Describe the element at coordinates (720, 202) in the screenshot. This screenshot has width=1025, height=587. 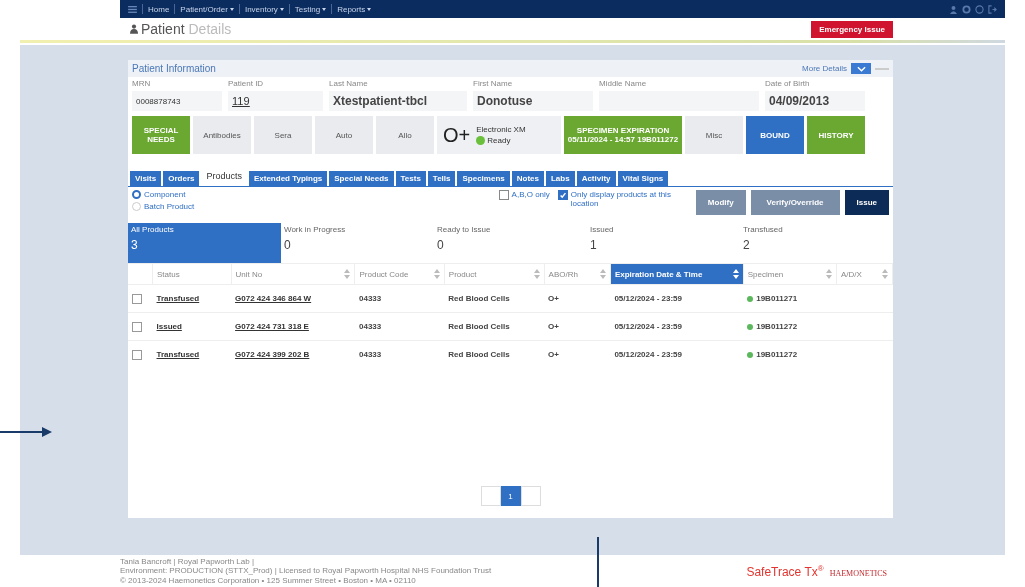
I see `action-button: Modify` at that location.